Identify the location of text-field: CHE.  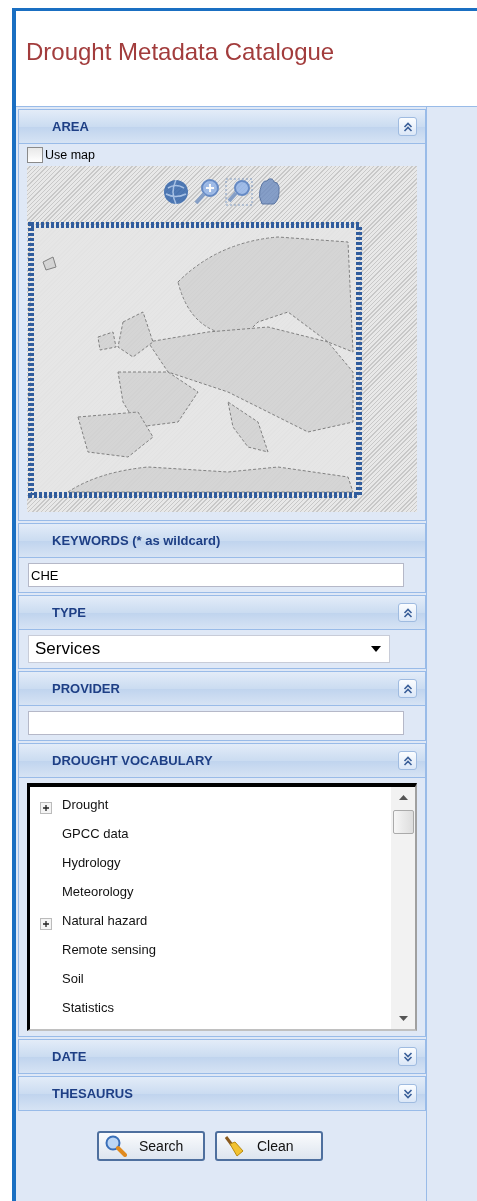
(216, 575).